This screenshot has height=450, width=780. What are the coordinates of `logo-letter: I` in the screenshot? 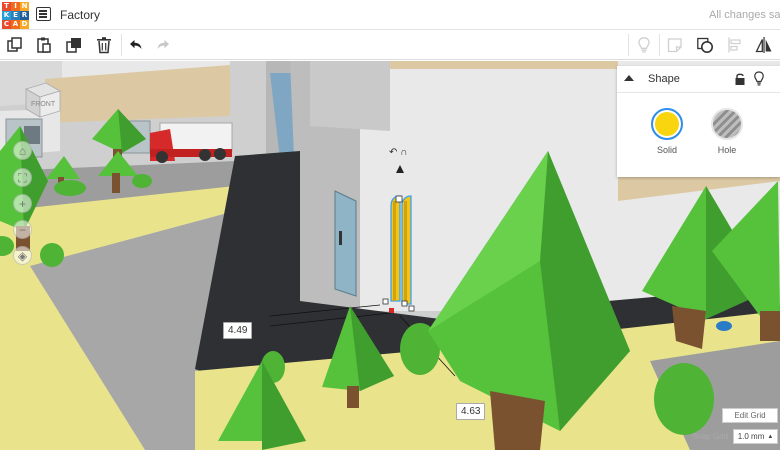 It's located at (15, 6).